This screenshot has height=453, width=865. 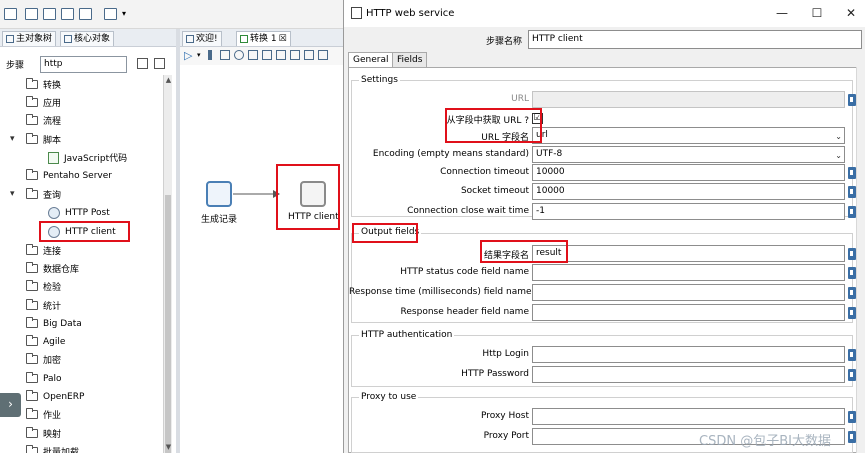 What do you see at coordinates (10, 405) in the screenshot?
I see `expand-panel-button: ›` at bounding box center [10, 405].